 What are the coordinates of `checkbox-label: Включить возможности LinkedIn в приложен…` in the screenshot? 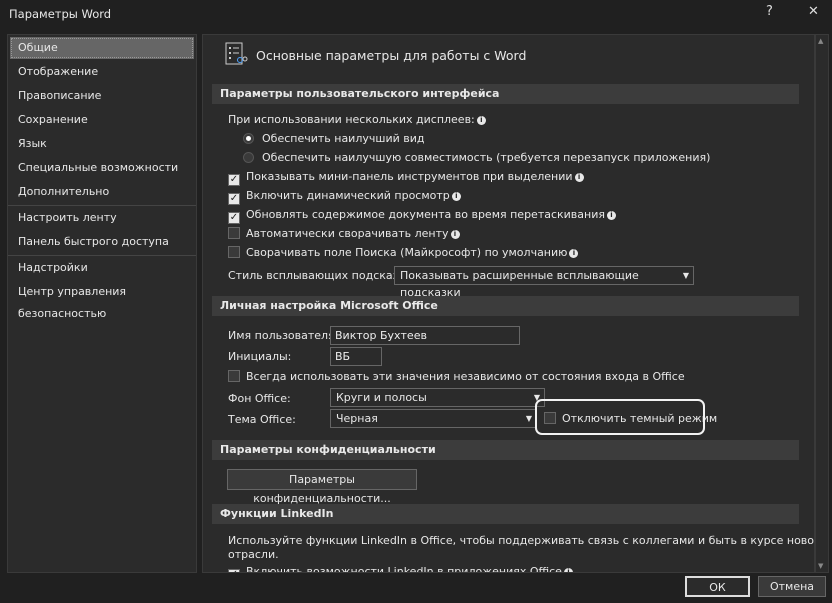 It's located at (404, 569).